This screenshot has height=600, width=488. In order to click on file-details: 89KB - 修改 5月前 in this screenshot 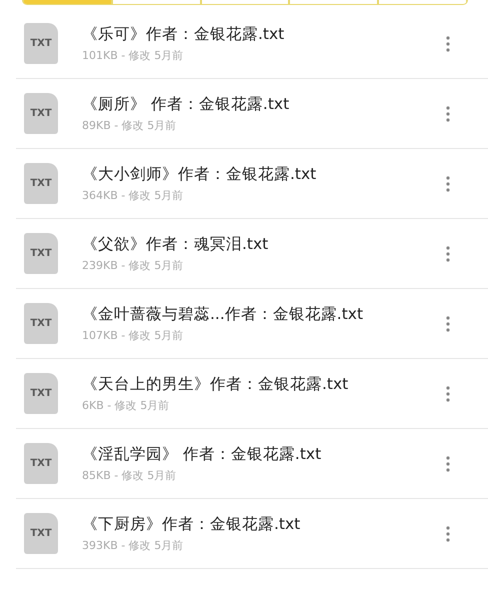, I will do `click(130, 125)`.